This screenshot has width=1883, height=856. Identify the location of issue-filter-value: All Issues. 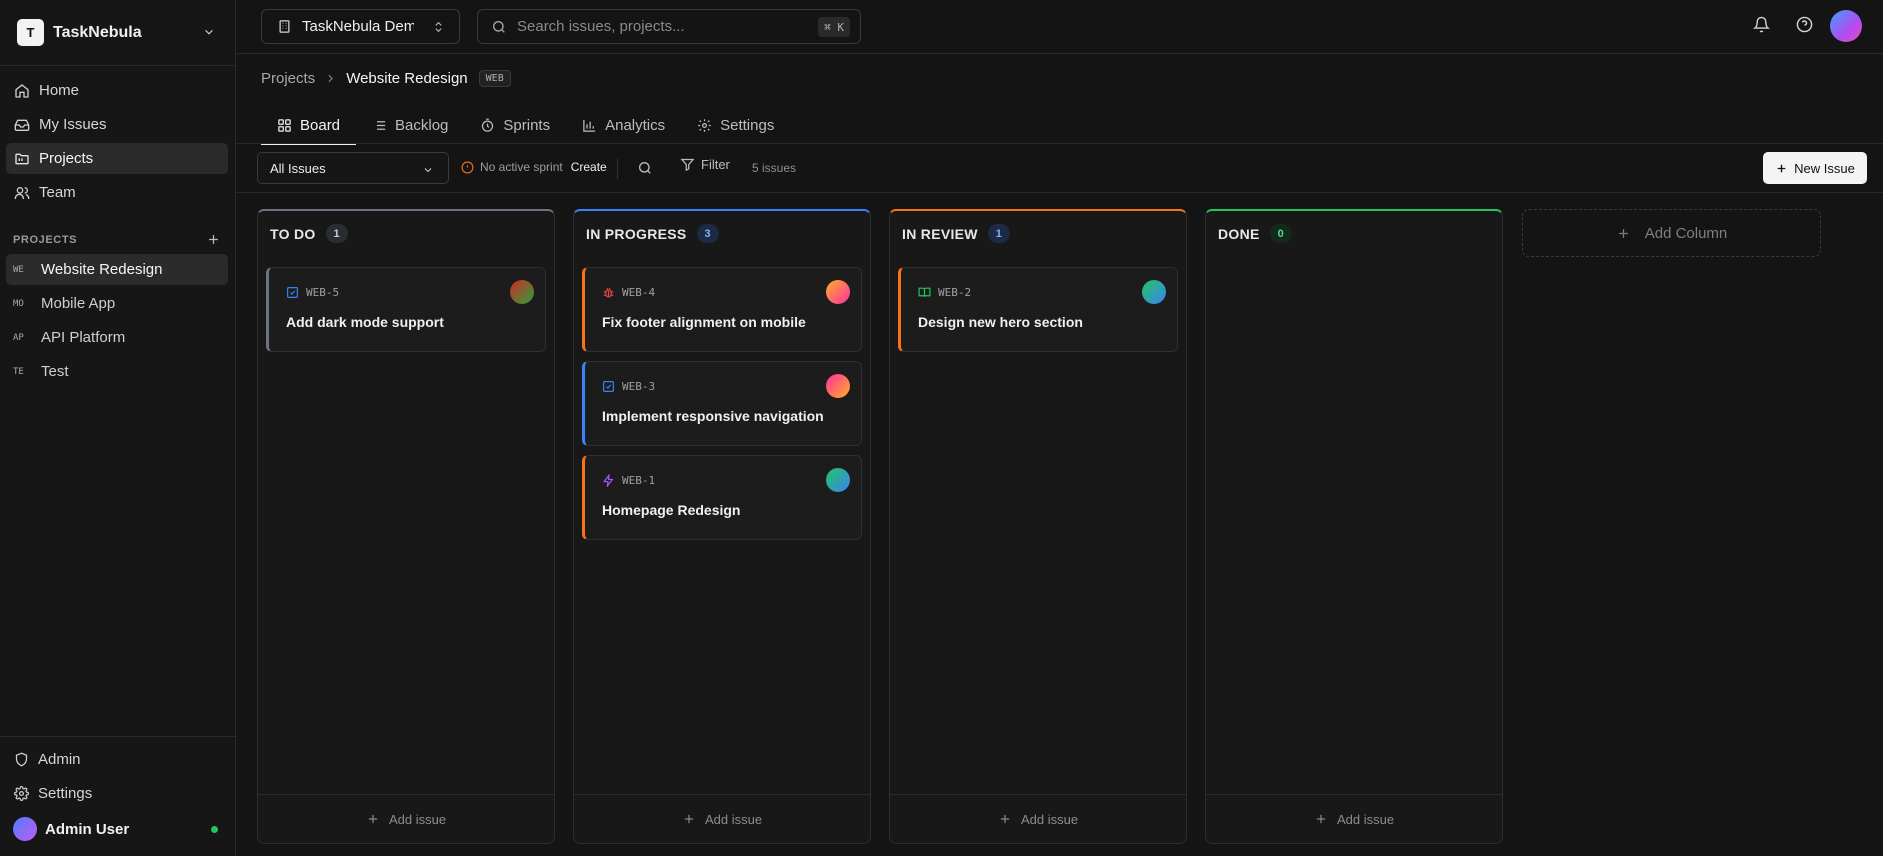
(298, 168).